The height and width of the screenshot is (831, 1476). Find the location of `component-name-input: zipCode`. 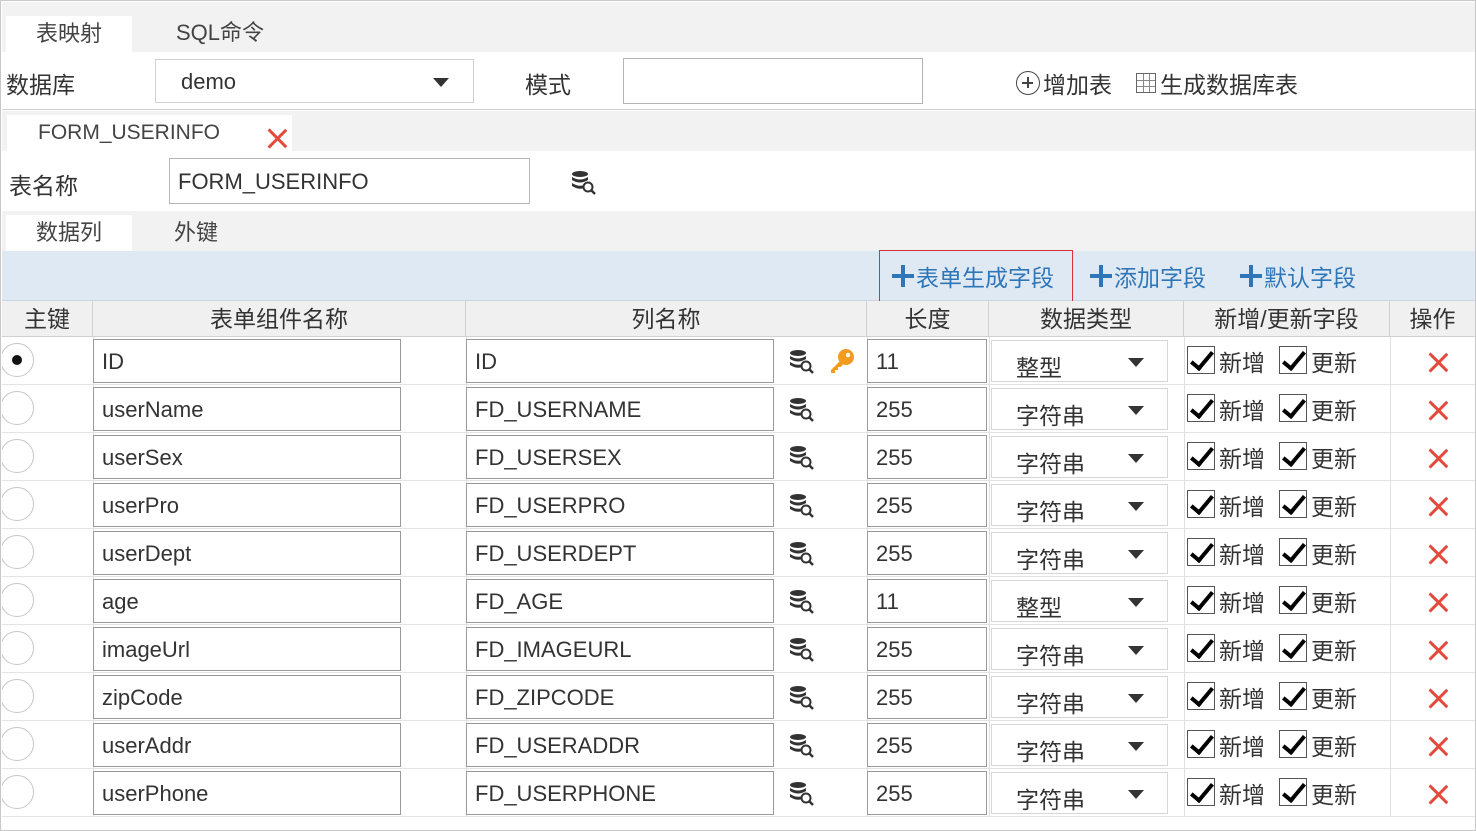

component-name-input: zipCode is located at coordinates (247, 697).